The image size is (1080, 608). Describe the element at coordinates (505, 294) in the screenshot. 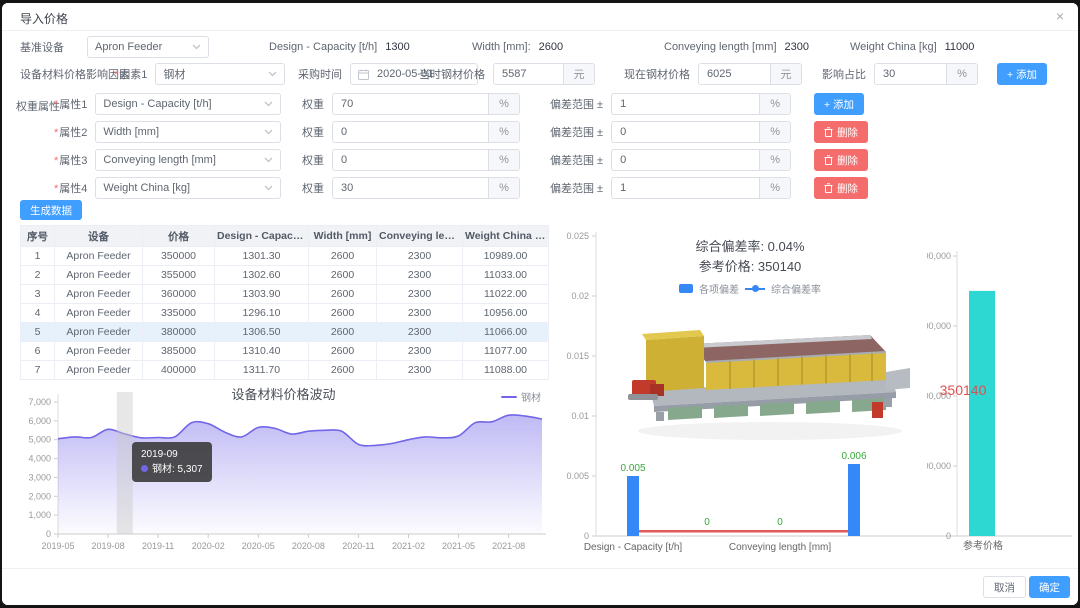

I see `table-cell: 11022.00` at that location.